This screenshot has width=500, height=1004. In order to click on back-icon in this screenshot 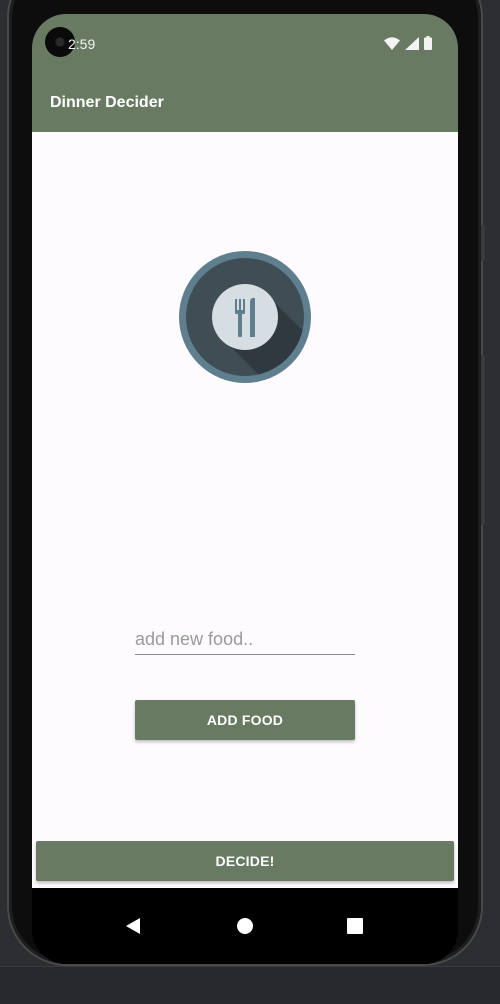, I will do `click(133, 926)`.